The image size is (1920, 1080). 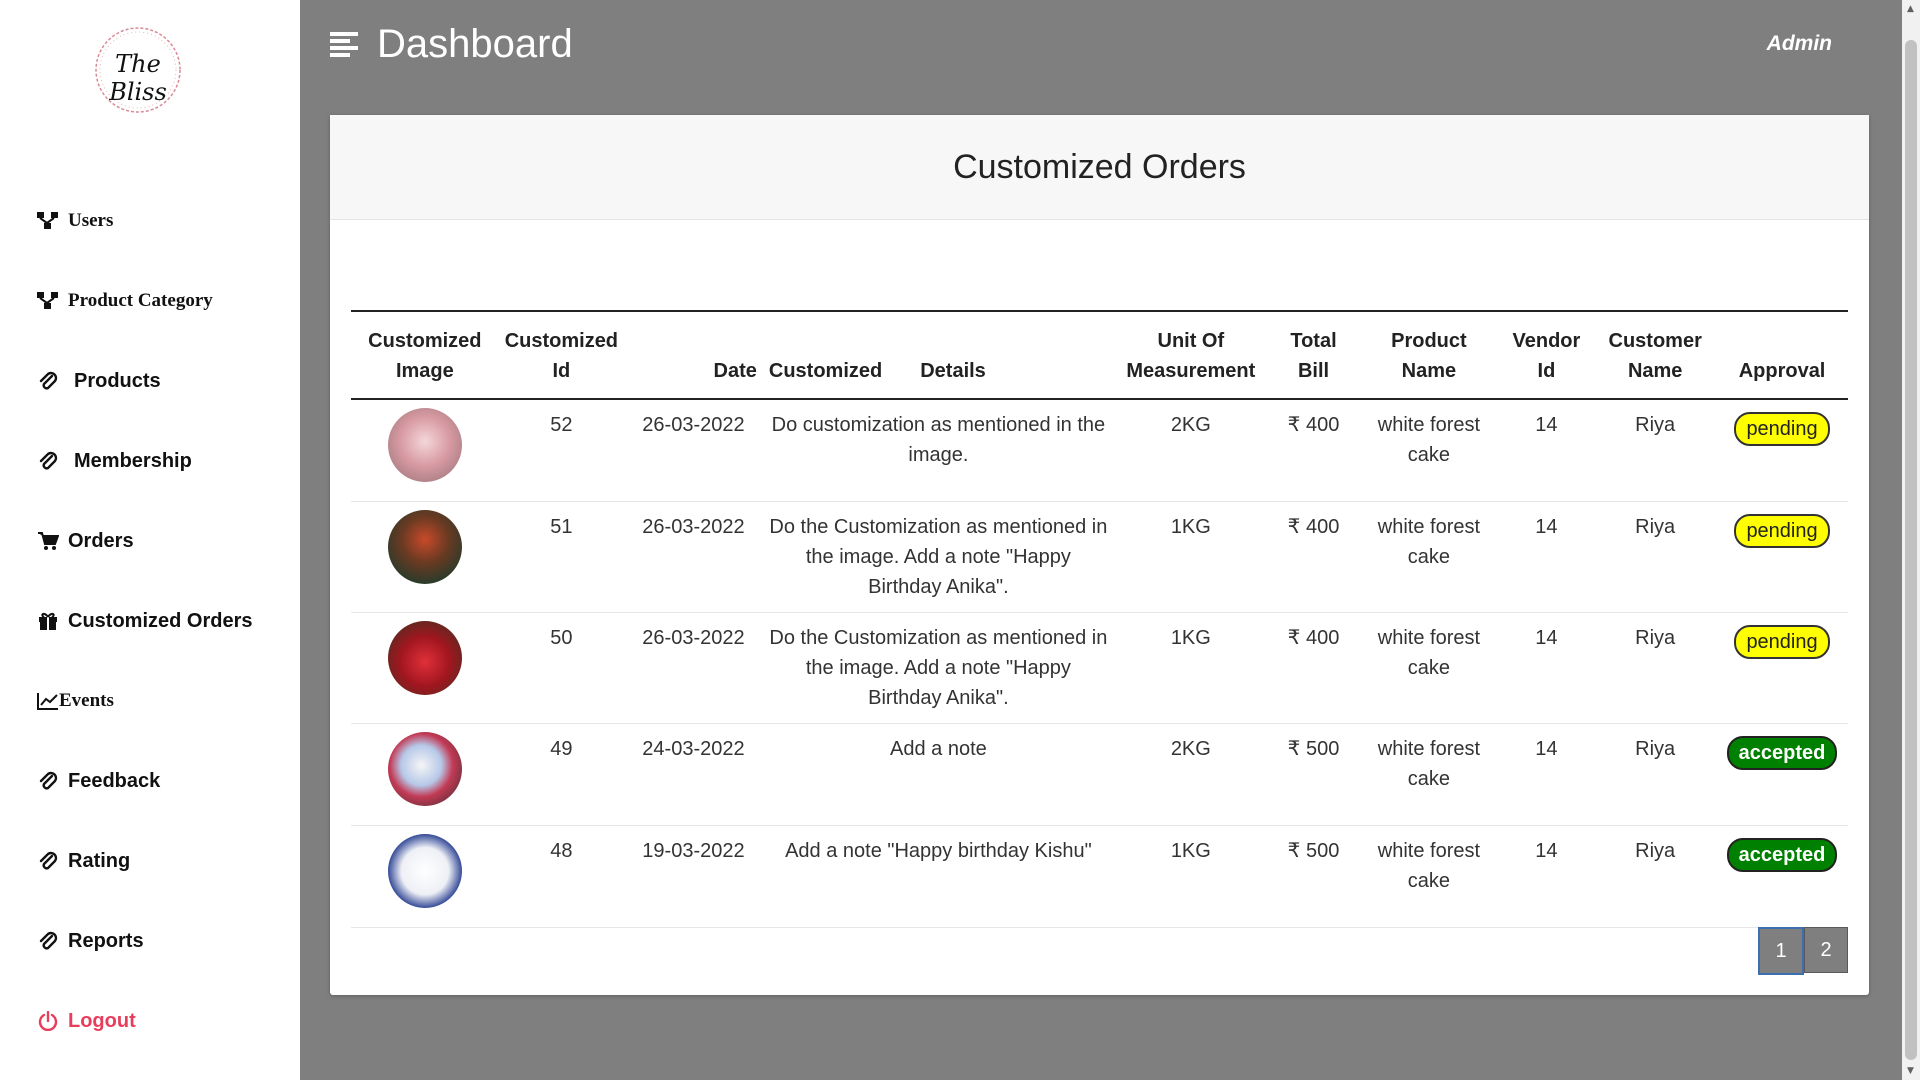 I want to click on id-cell: 48, so click(x=561, y=851).